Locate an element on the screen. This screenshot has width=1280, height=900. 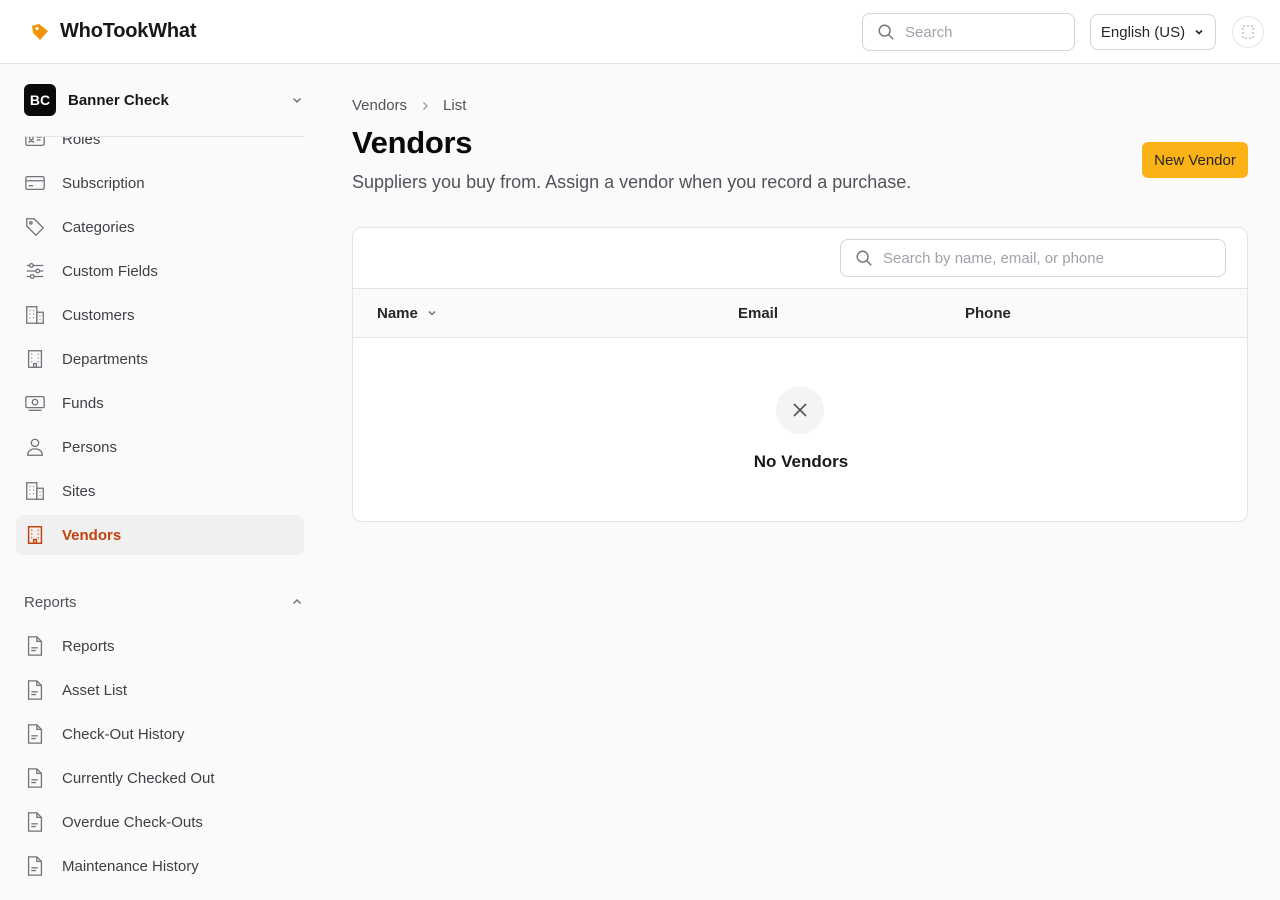
column-label: Name is located at coordinates (397, 313).